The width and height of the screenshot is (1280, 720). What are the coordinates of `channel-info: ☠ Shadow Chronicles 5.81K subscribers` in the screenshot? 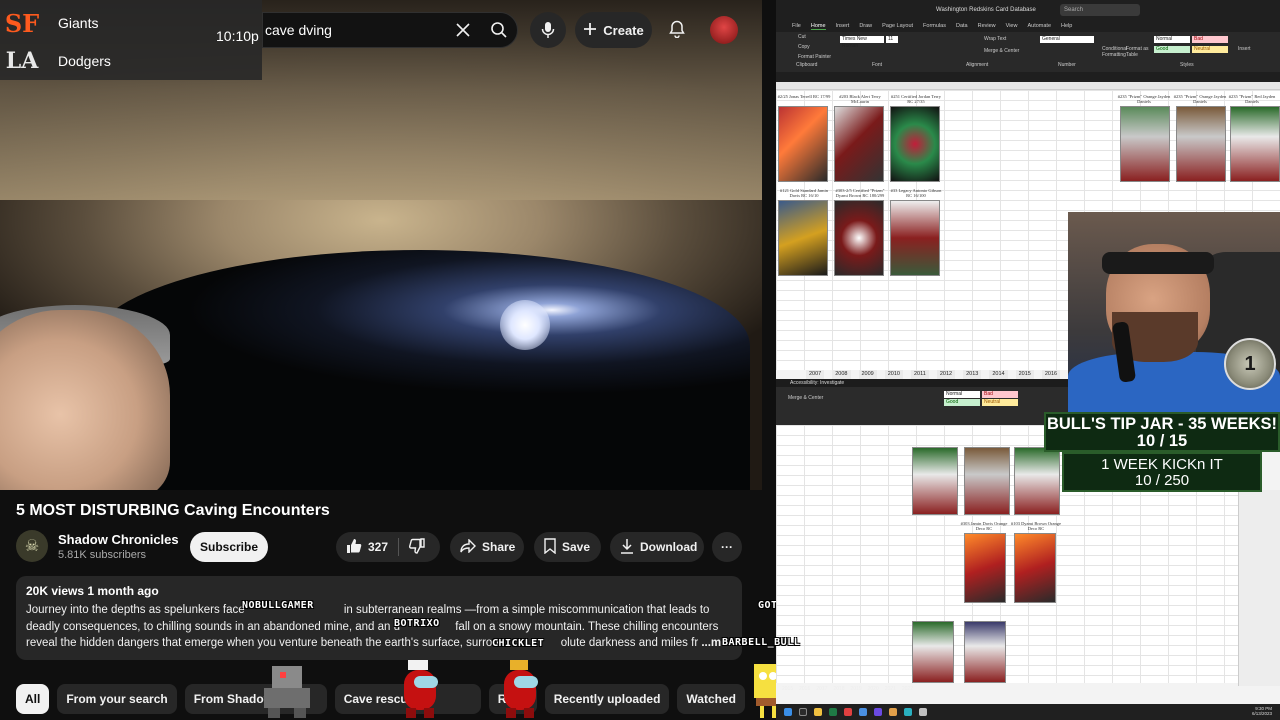 It's located at (97, 546).